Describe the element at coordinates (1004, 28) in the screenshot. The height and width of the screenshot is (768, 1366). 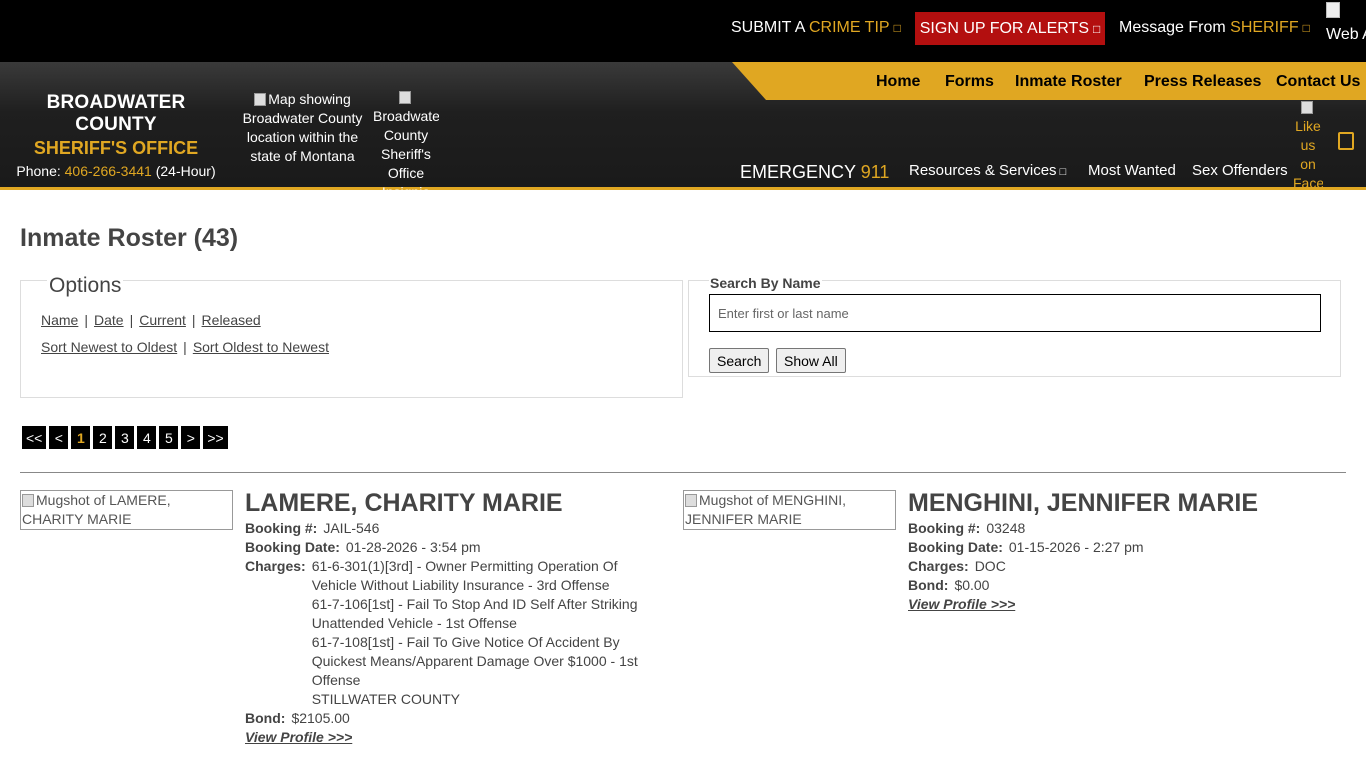
I see `alerts-label: SIGN UP FOR ALERTS` at that location.